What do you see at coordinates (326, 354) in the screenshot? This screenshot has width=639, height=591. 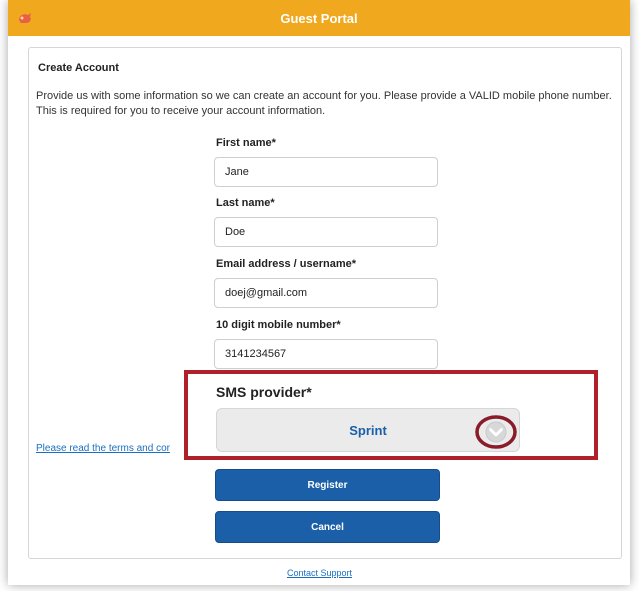 I see `mobile-input` at bounding box center [326, 354].